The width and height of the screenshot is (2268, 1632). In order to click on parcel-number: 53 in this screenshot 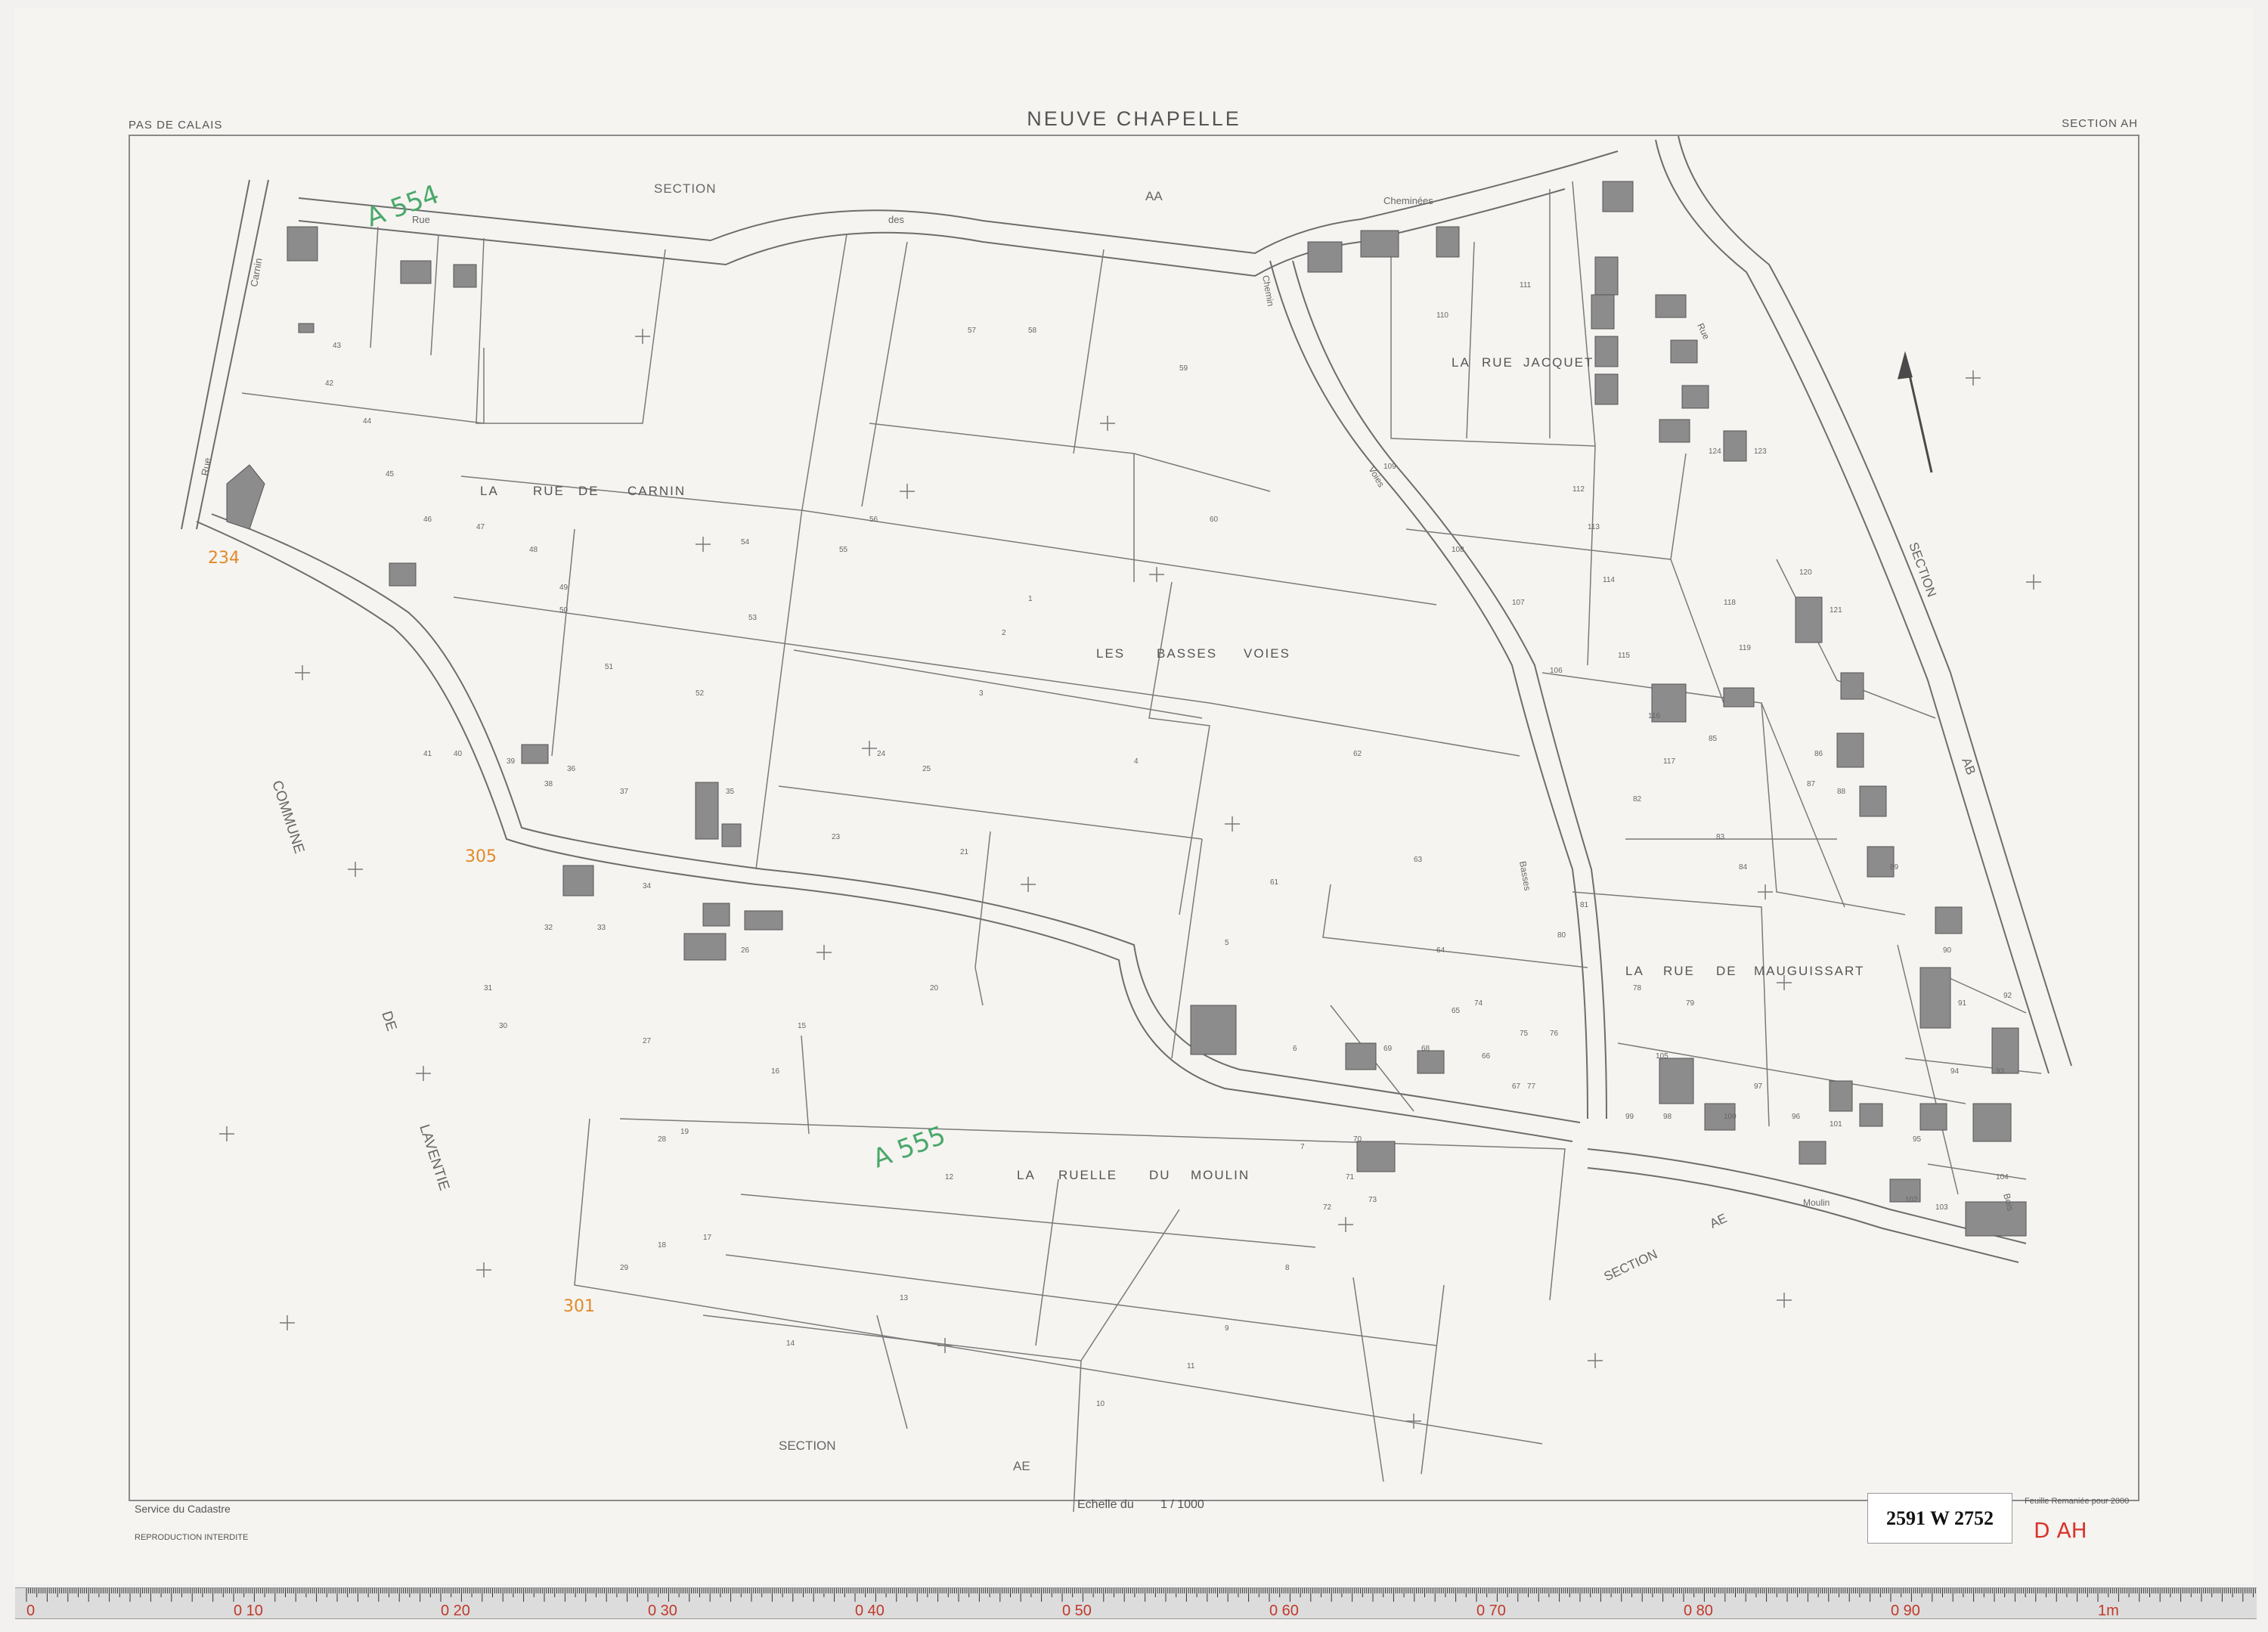, I will do `click(753, 618)`.